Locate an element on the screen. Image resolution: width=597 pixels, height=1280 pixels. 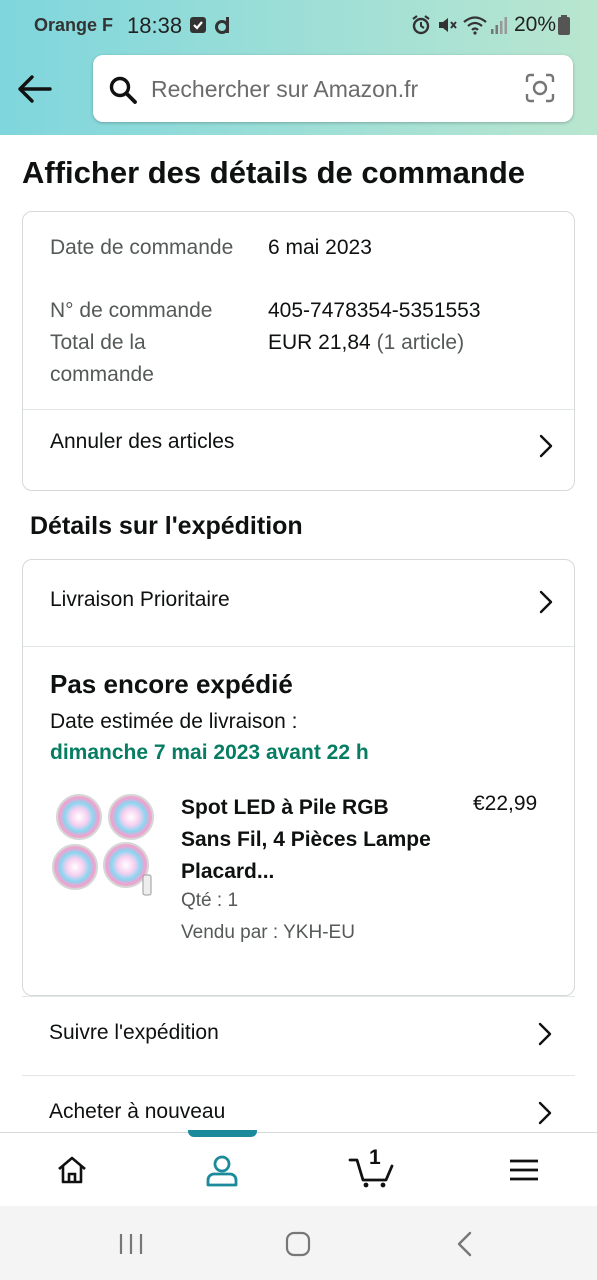
order-total-label: Total de la commande is located at coordinates (102, 358).